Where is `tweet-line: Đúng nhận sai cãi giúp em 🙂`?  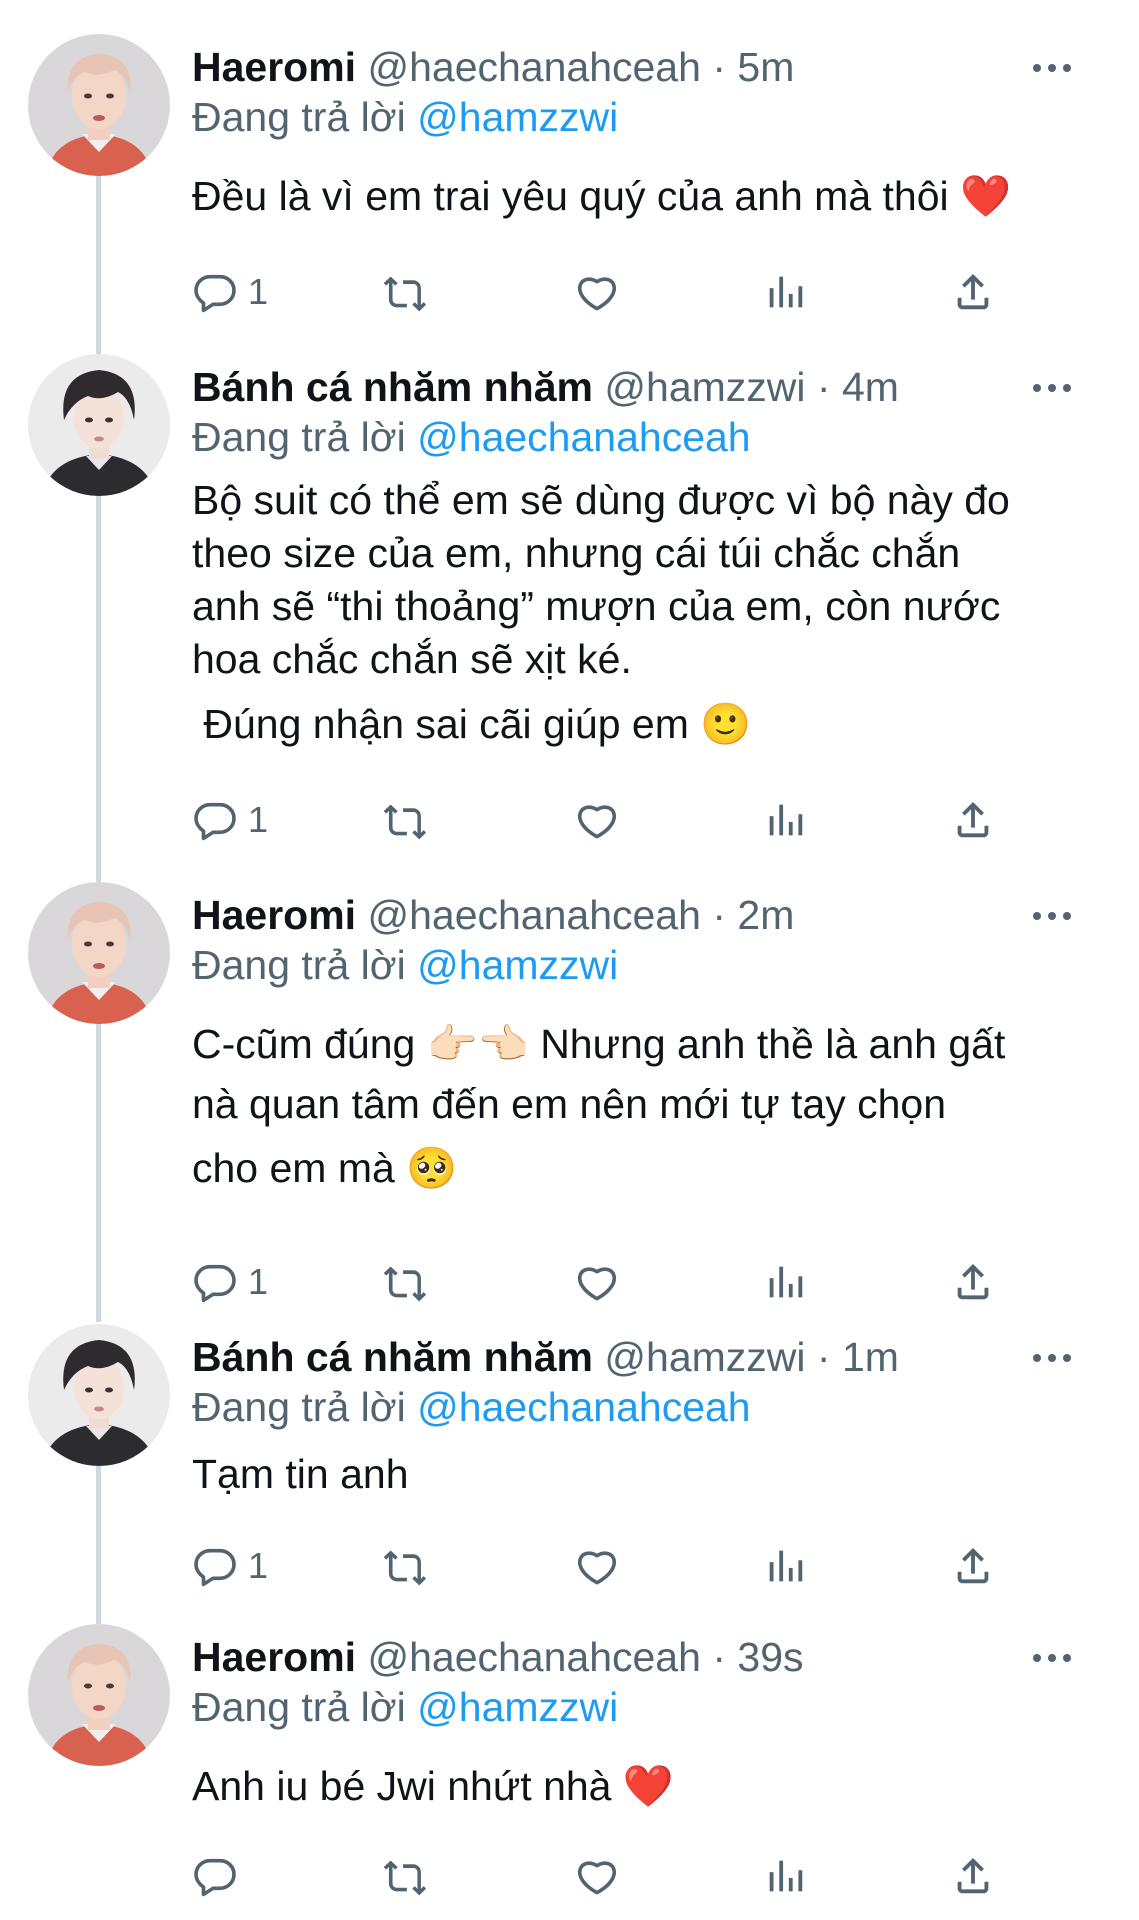
tweet-line: Đúng nhận sai cãi giúp em 🙂 is located at coordinates (472, 724).